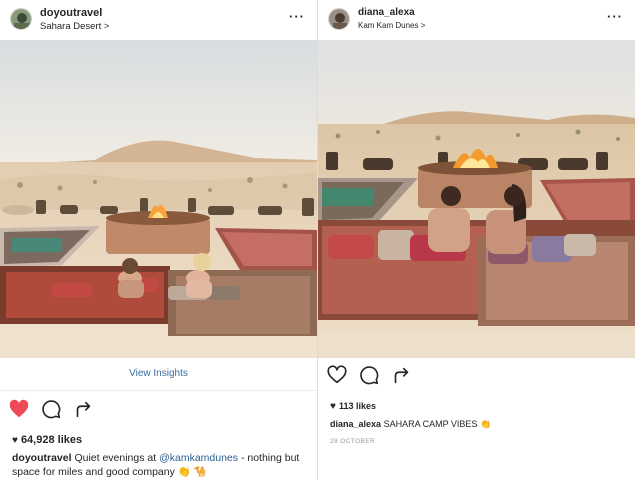 The width and height of the screenshot is (635, 480). Describe the element at coordinates (391, 25) in the screenshot. I see `location-link: Kam Kam Dunes >` at that location.